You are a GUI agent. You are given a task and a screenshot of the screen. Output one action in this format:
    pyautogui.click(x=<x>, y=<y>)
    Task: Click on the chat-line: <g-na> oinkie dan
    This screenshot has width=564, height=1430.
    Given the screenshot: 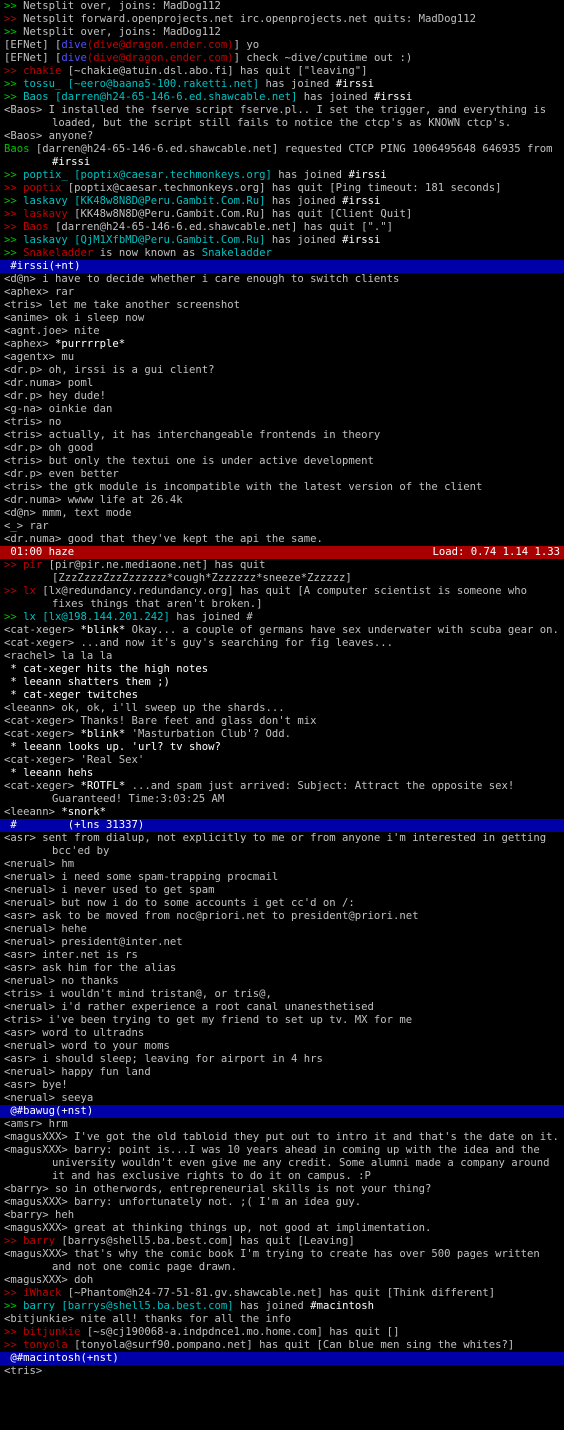 What is the action you would take?
    pyautogui.click(x=283, y=409)
    